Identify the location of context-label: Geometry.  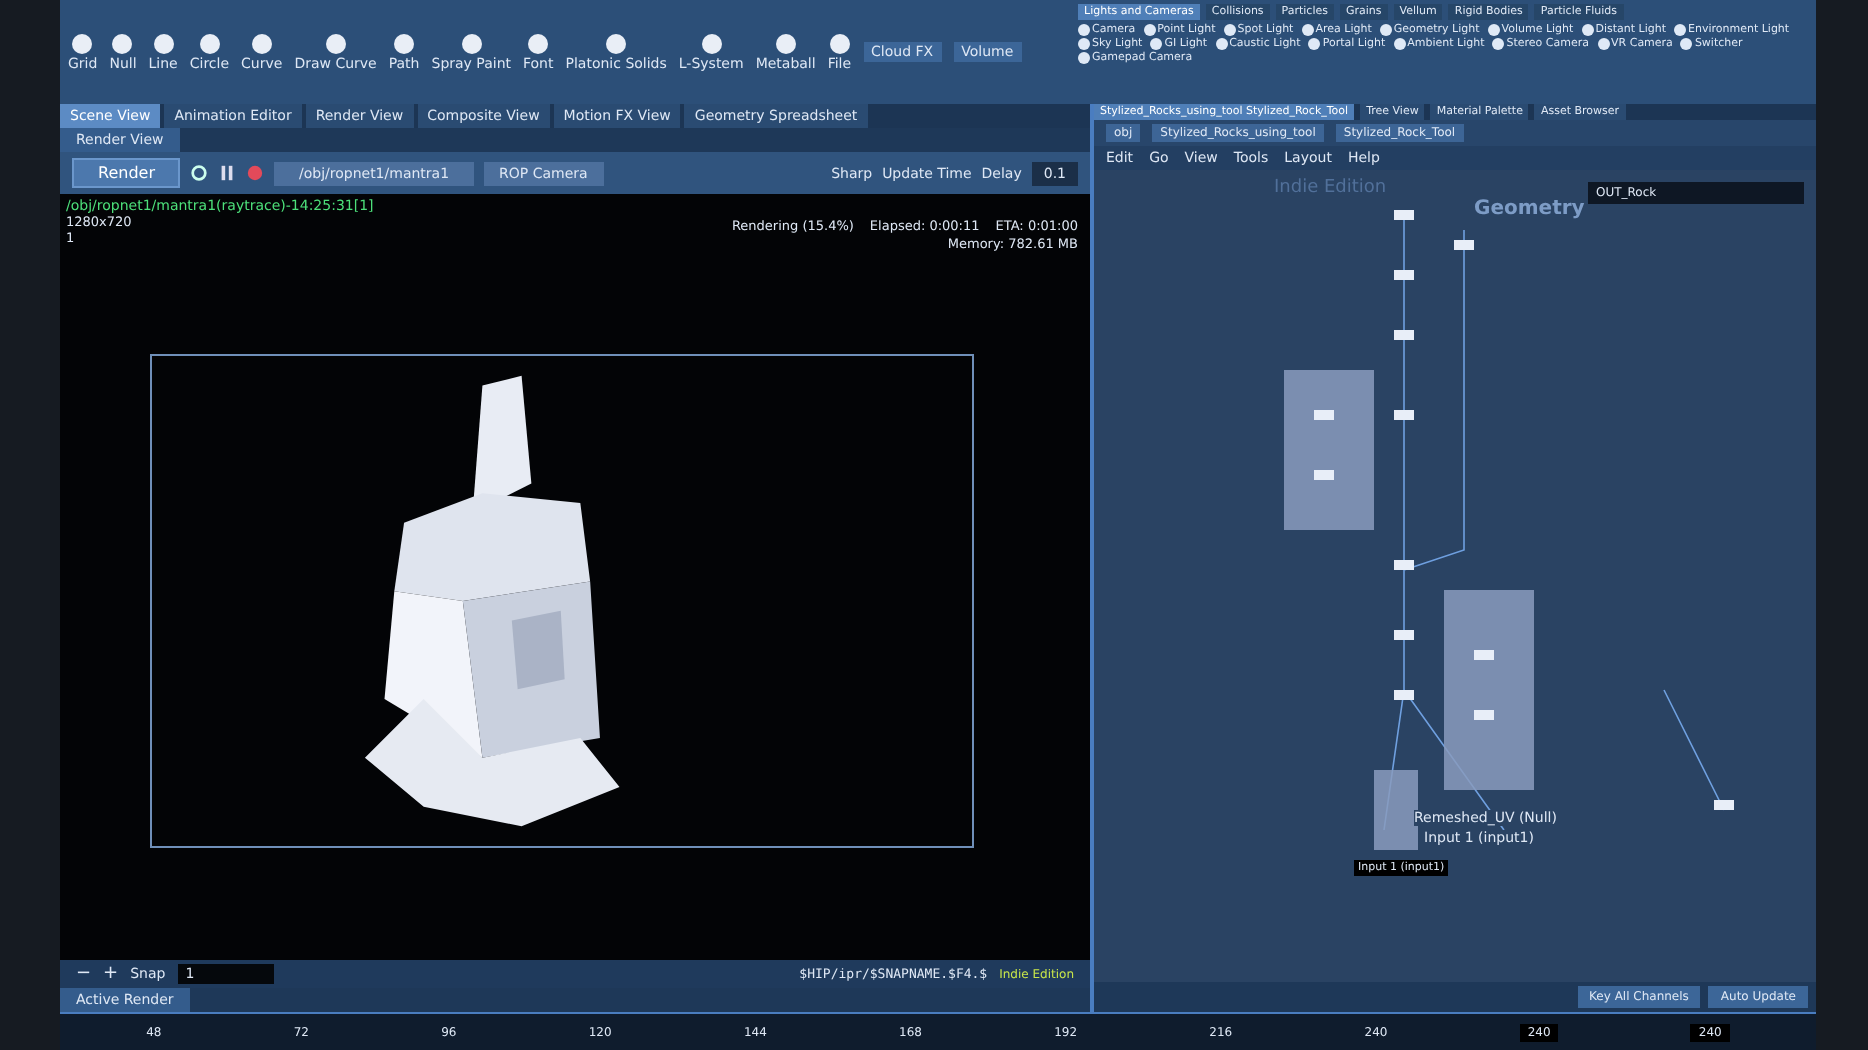
(1529, 209).